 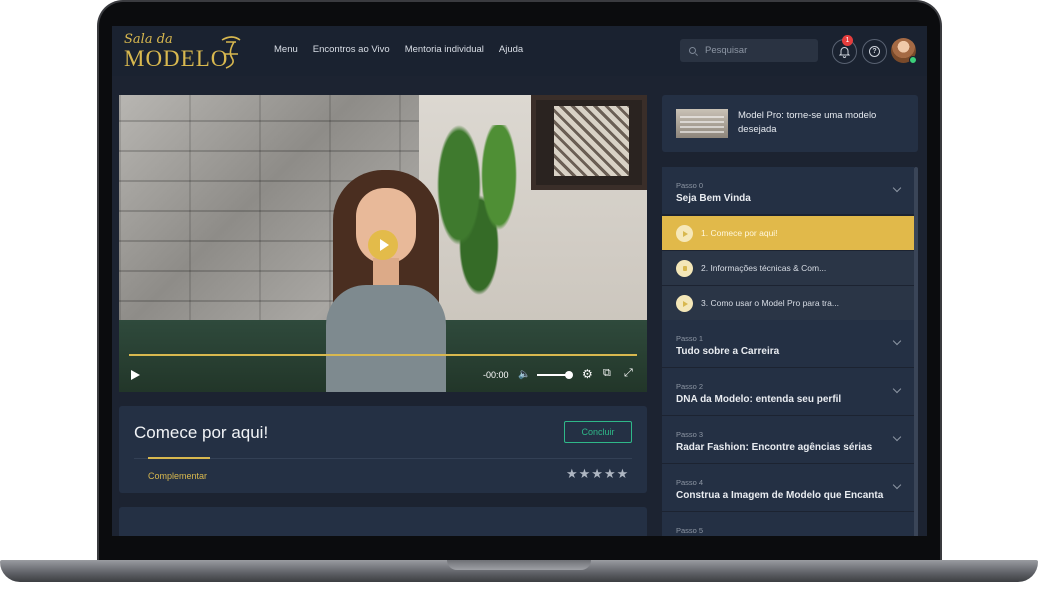 I want to click on search-input, so click(x=755, y=50).